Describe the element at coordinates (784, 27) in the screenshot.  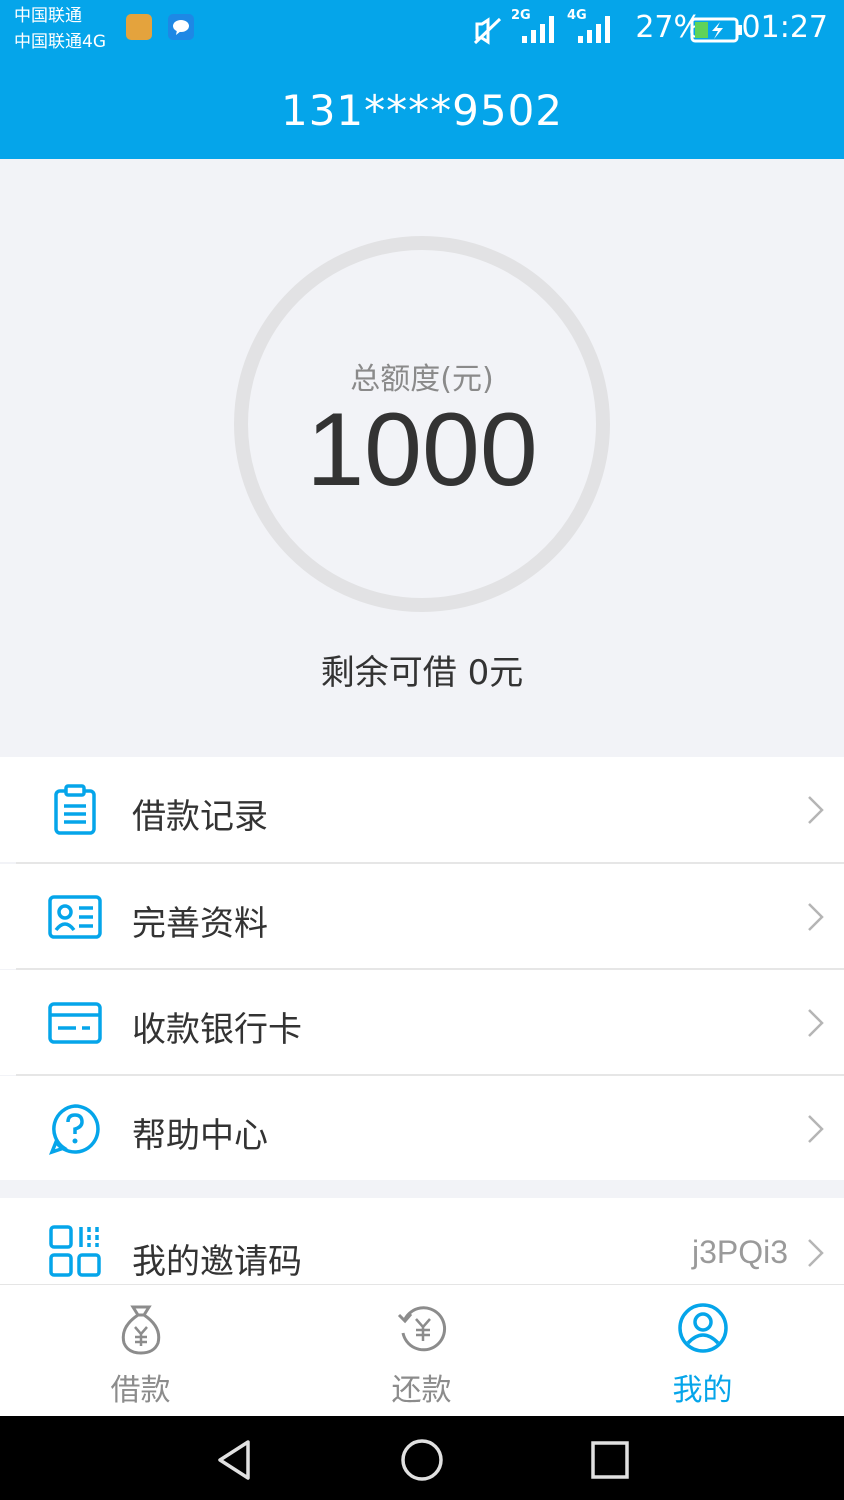
I see `clock: 01:27` at that location.